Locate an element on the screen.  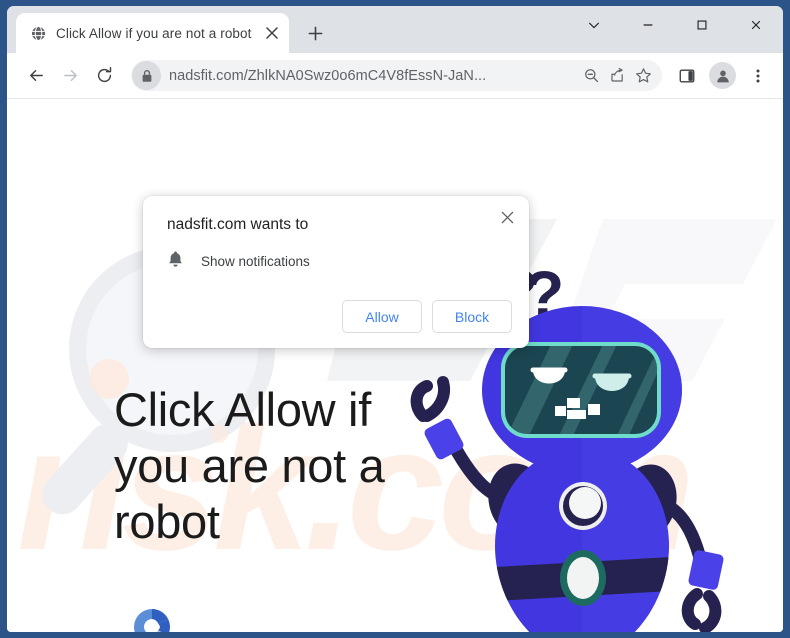
browser-tab: Click Allow if you are not a robot is located at coordinates (152, 33).